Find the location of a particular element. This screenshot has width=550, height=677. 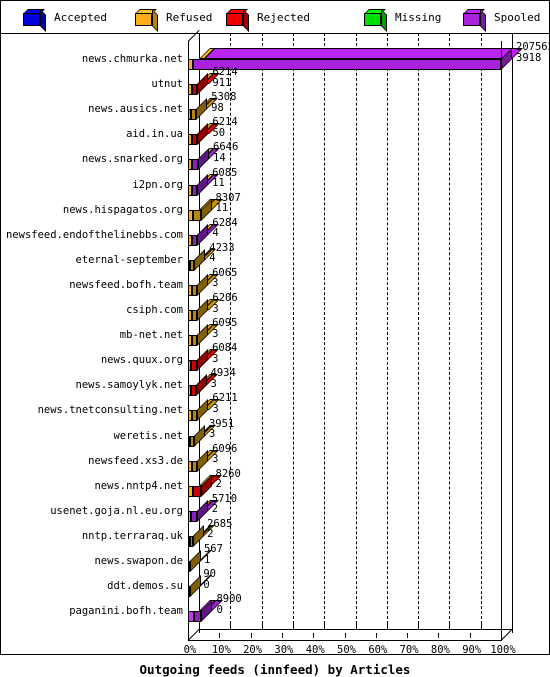

bar-value-secondary: 3918 is located at coordinates (529, 57).